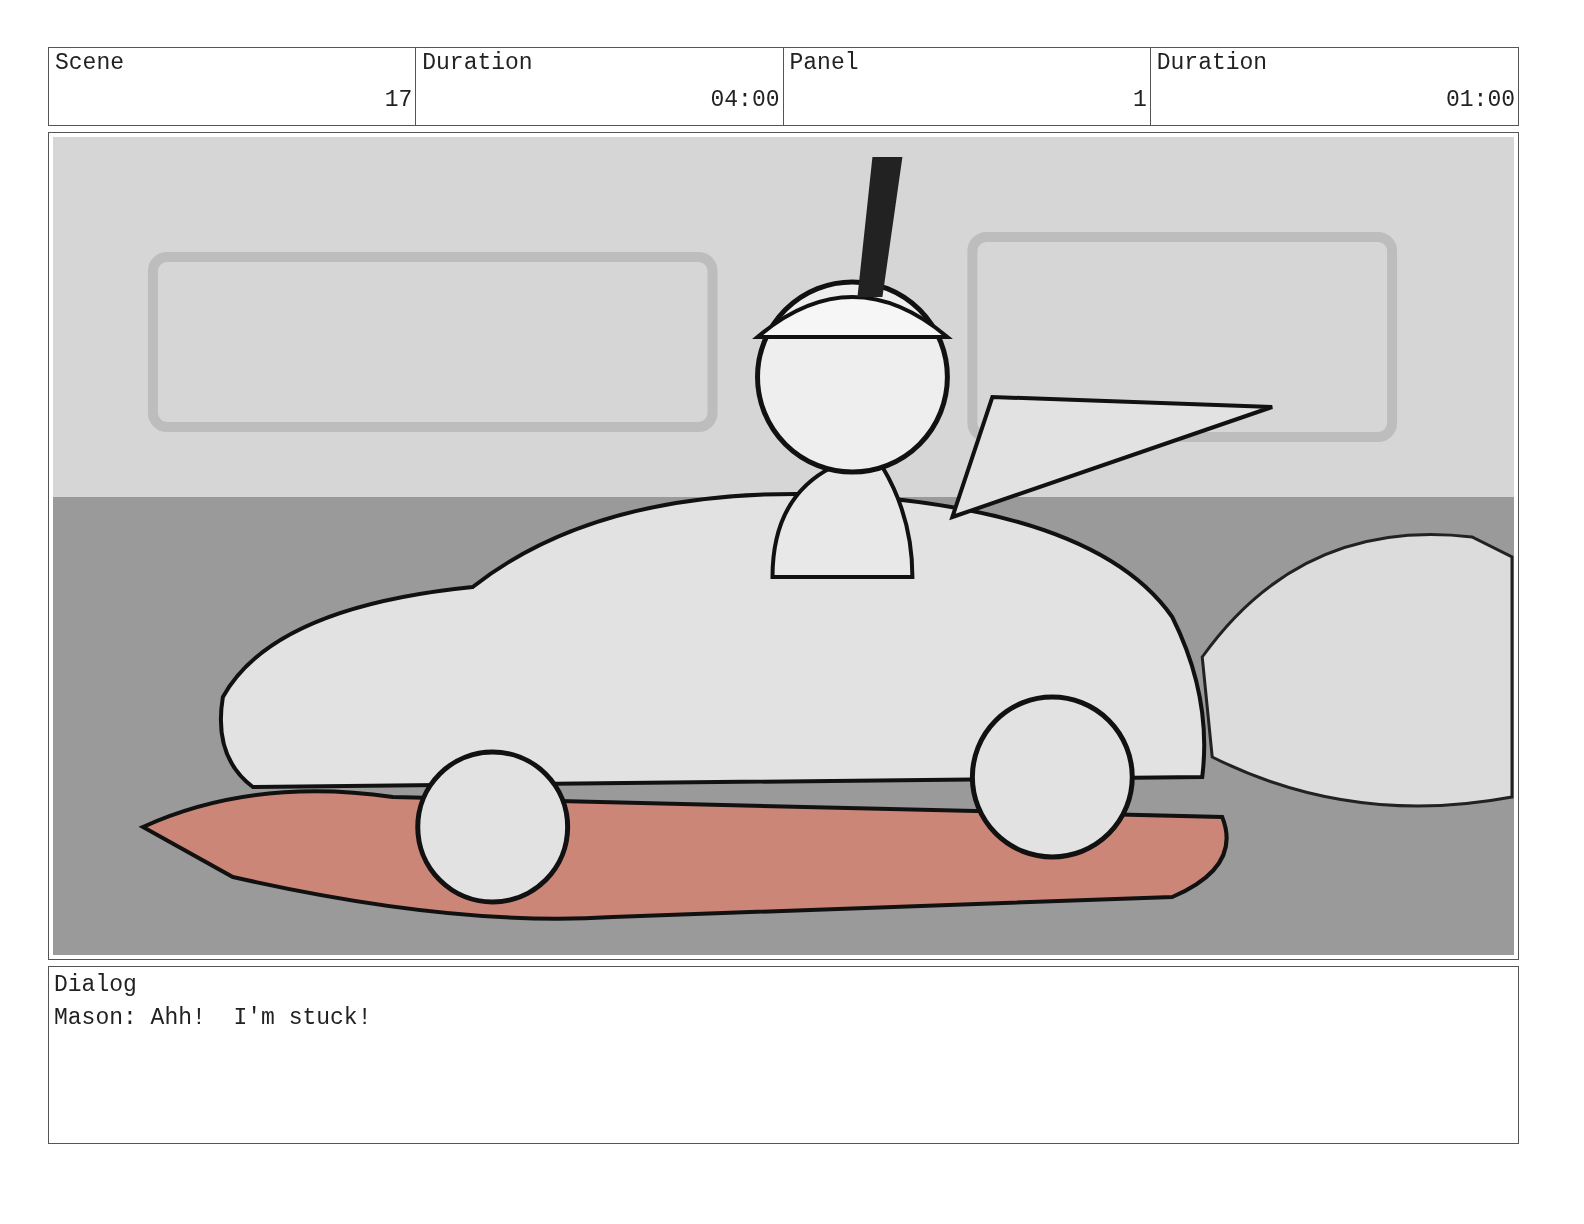 The height and width of the screenshot is (1224, 1584). Describe the element at coordinates (398, 101) in the screenshot. I see `field-value: 17` at that location.